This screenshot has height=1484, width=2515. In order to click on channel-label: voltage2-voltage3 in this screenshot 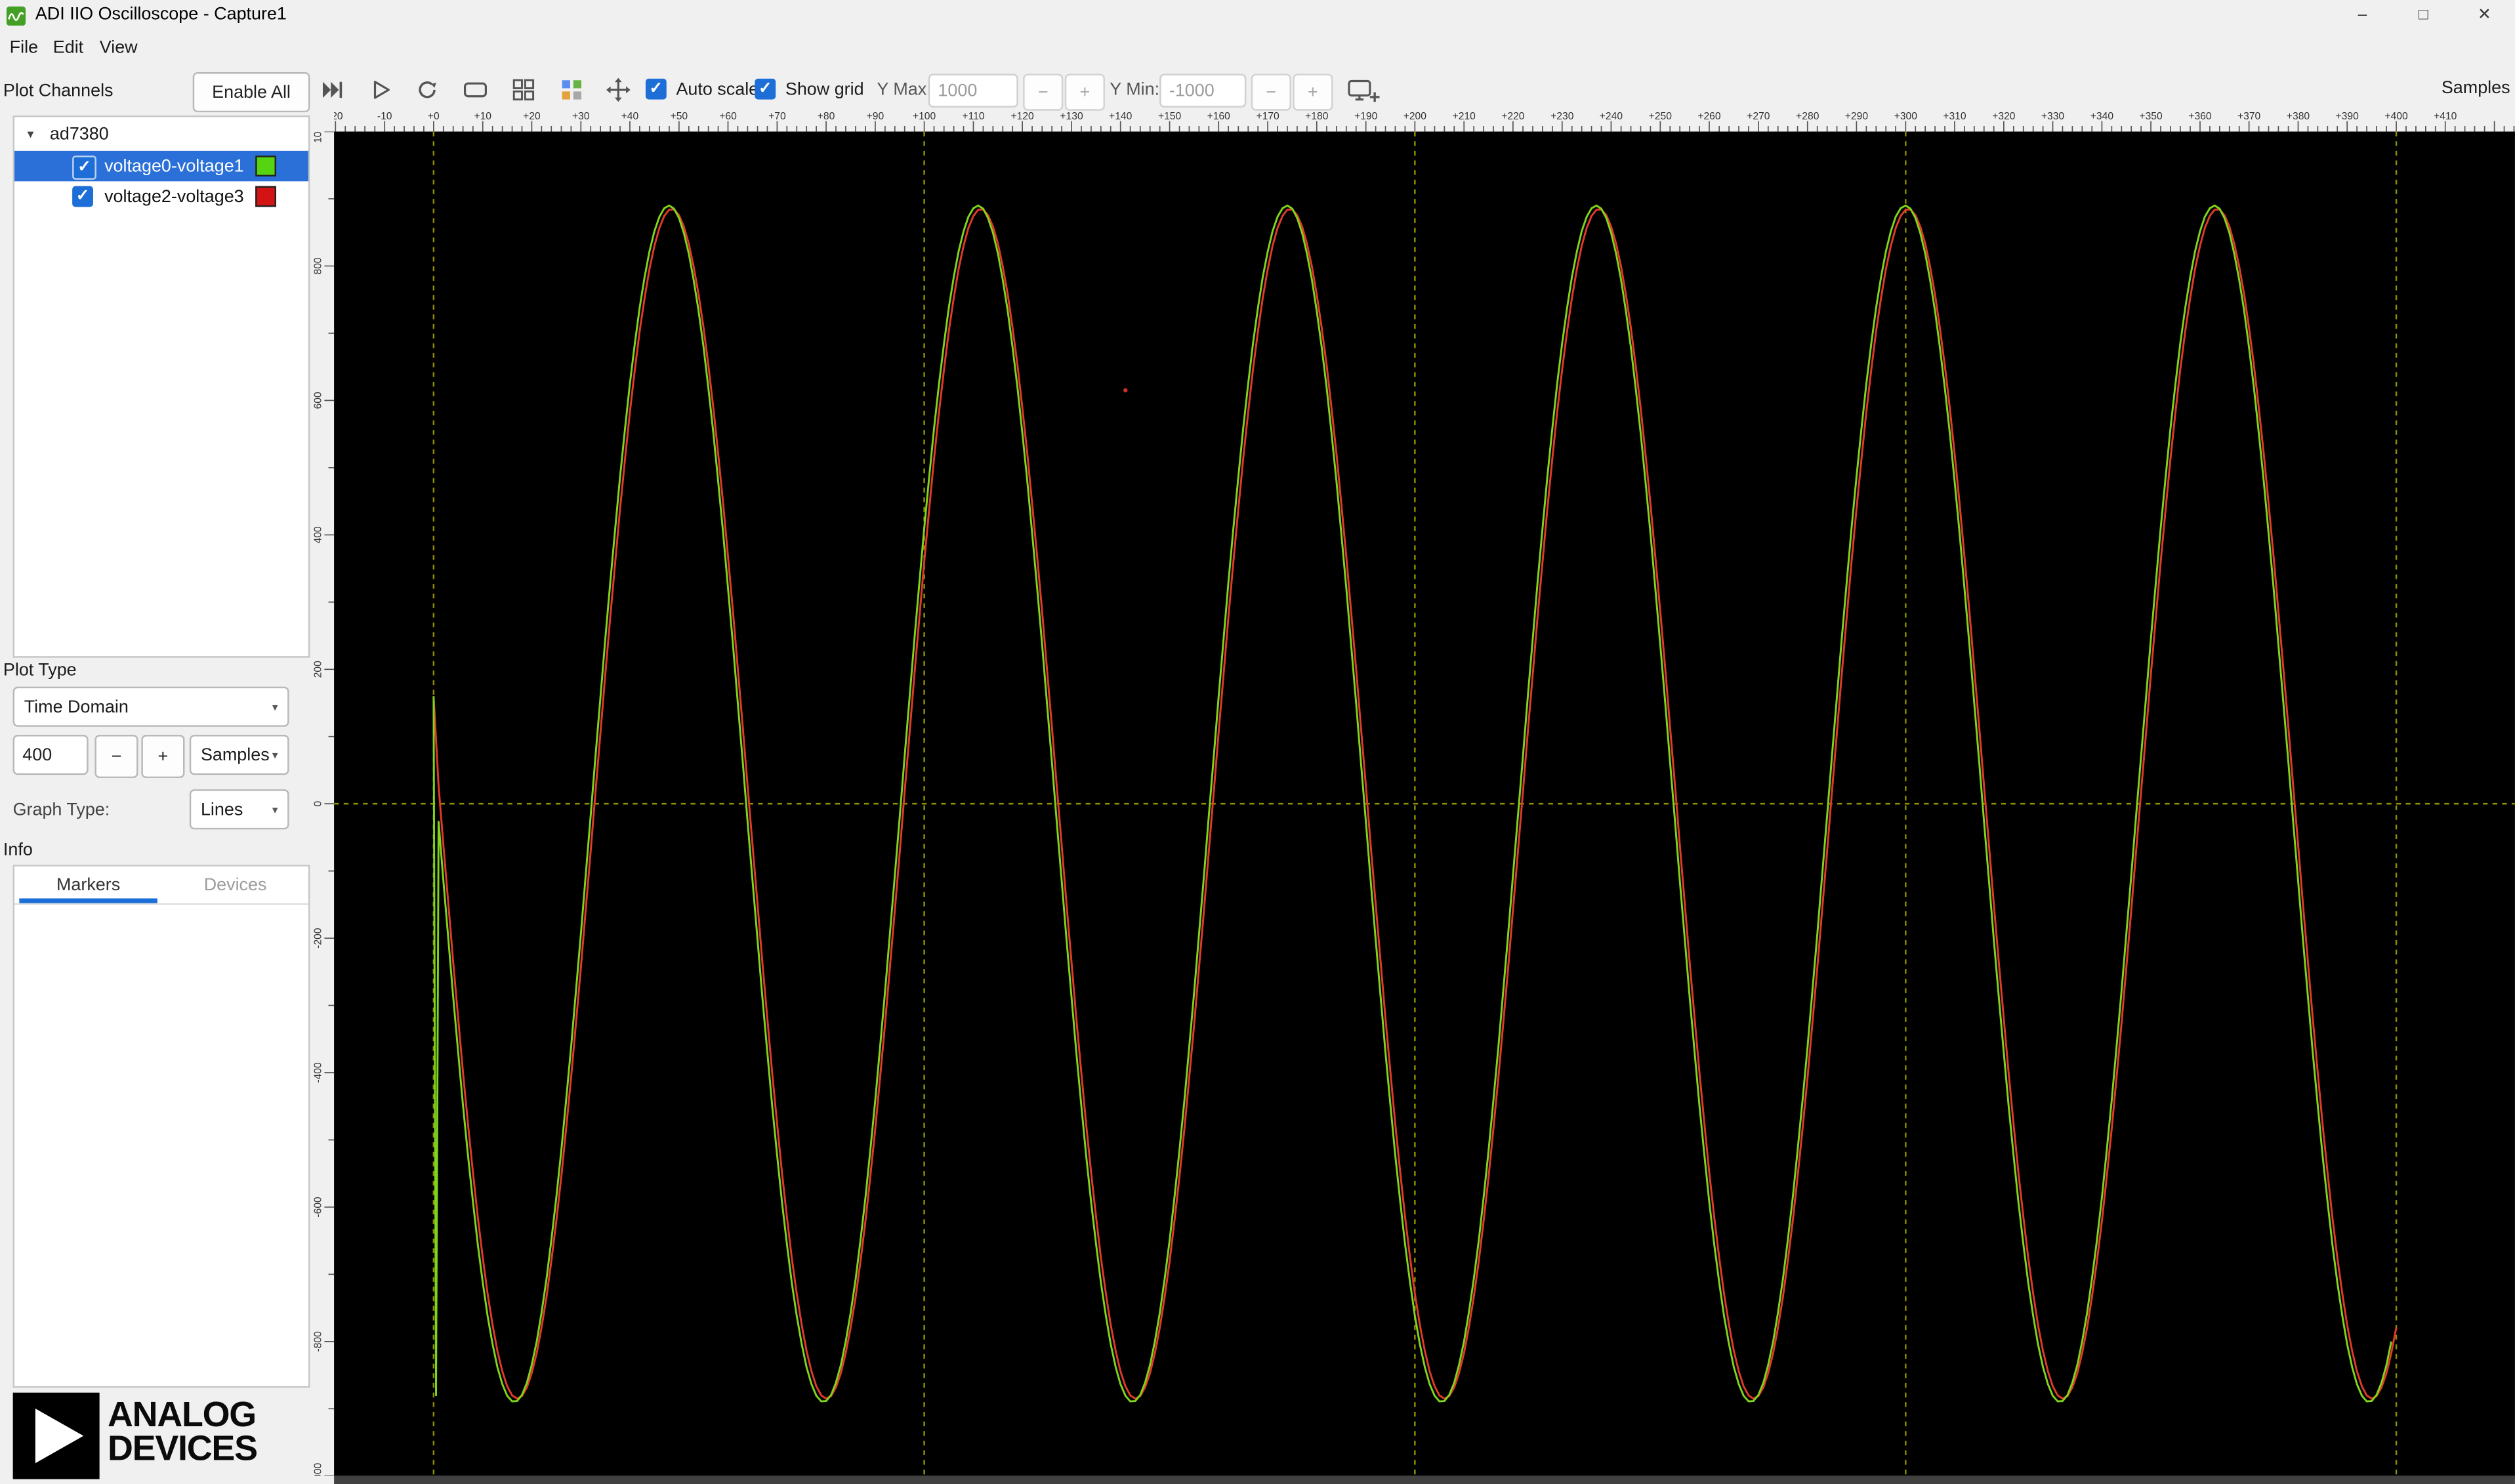, I will do `click(174, 197)`.